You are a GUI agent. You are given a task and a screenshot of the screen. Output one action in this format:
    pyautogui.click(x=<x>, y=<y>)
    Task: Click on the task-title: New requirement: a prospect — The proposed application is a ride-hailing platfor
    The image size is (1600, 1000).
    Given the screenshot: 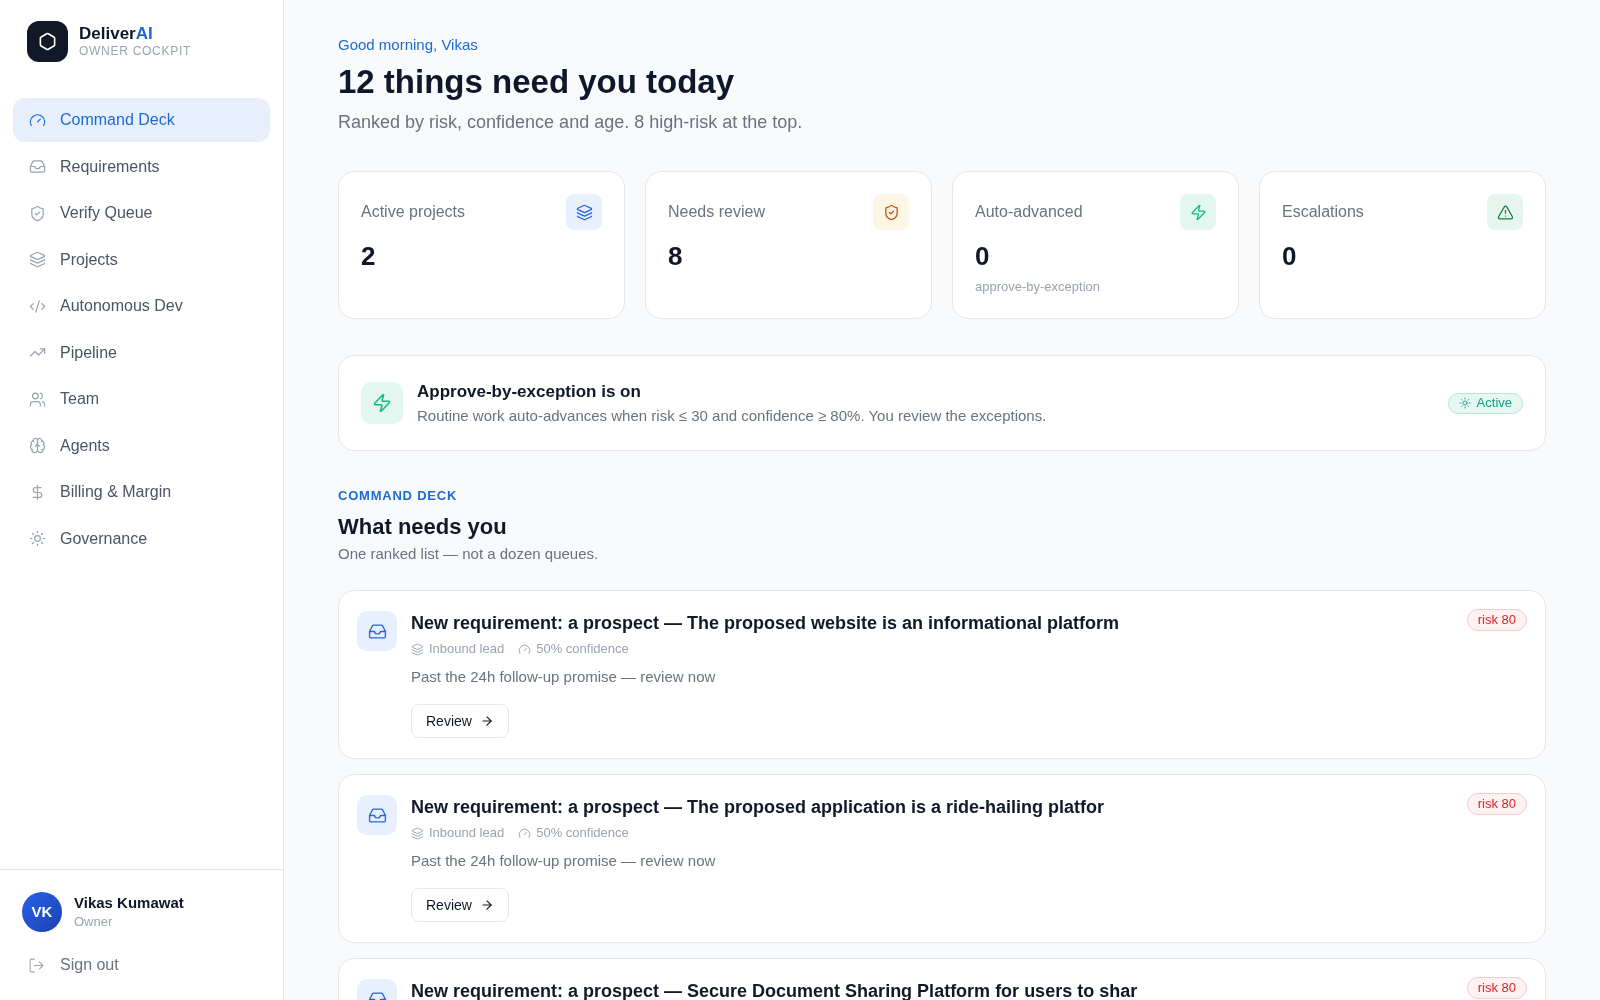 What is the action you would take?
    pyautogui.click(x=758, y=807)
    